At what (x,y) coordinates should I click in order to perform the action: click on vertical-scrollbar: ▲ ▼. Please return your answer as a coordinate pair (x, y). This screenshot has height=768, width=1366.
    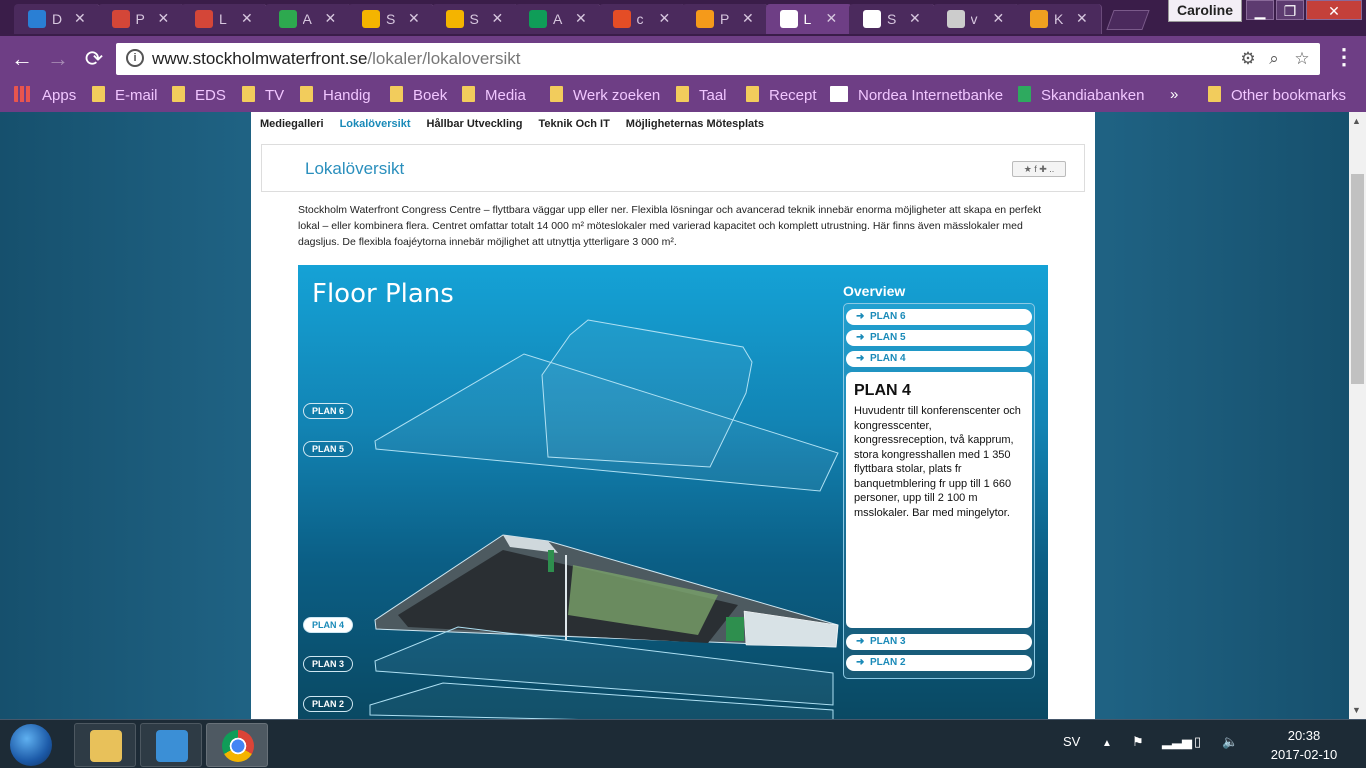
    Looking at the image, I should click on (1357, 415).